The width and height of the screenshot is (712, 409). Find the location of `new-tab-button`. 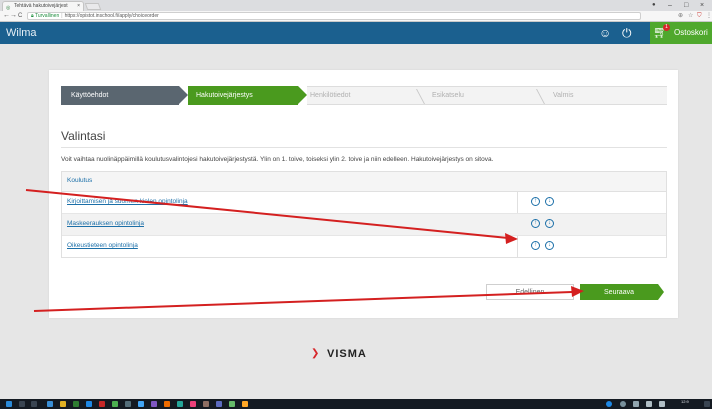

new-tab-button is located at coordinates (93, 6).